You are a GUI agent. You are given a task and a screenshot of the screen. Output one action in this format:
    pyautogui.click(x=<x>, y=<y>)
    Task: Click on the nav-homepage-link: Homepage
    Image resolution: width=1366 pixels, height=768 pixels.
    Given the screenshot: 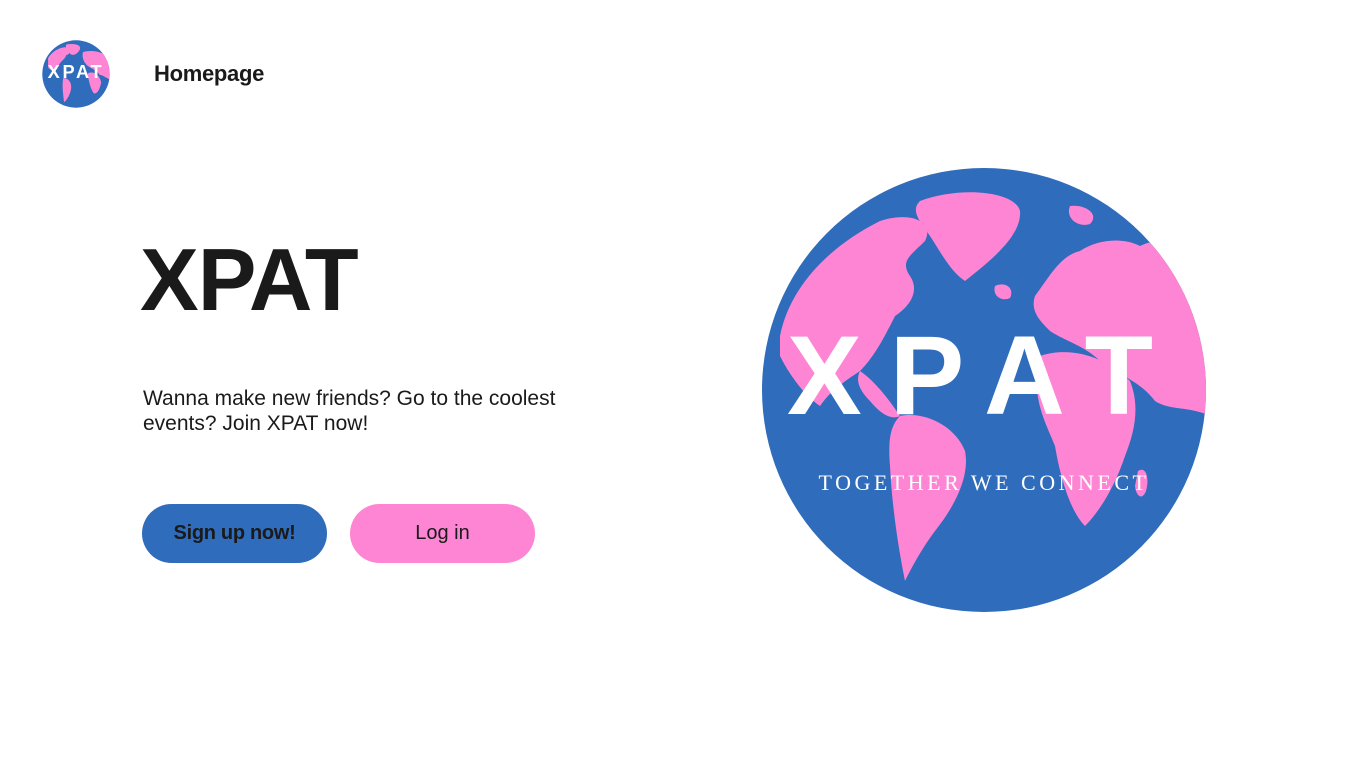 What is the action you would take?
    pyautogui.click(x=209, y=74)
    